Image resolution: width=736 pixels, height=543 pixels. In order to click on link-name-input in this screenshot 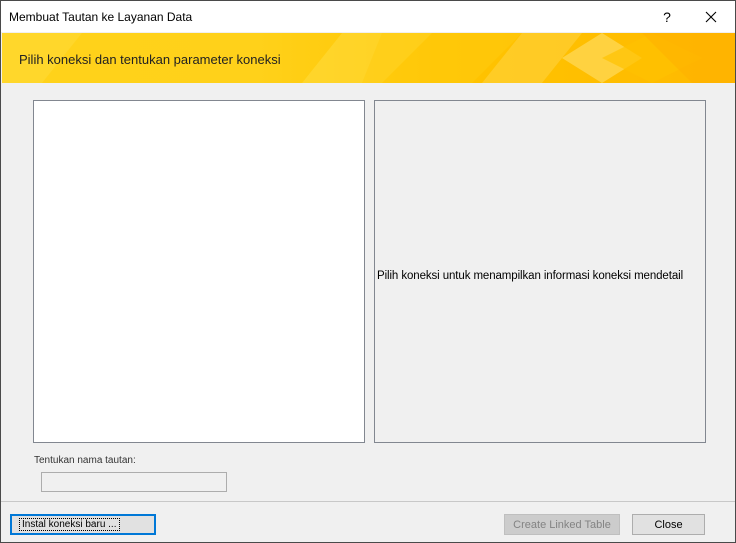, I will do `click(134, 482)`.